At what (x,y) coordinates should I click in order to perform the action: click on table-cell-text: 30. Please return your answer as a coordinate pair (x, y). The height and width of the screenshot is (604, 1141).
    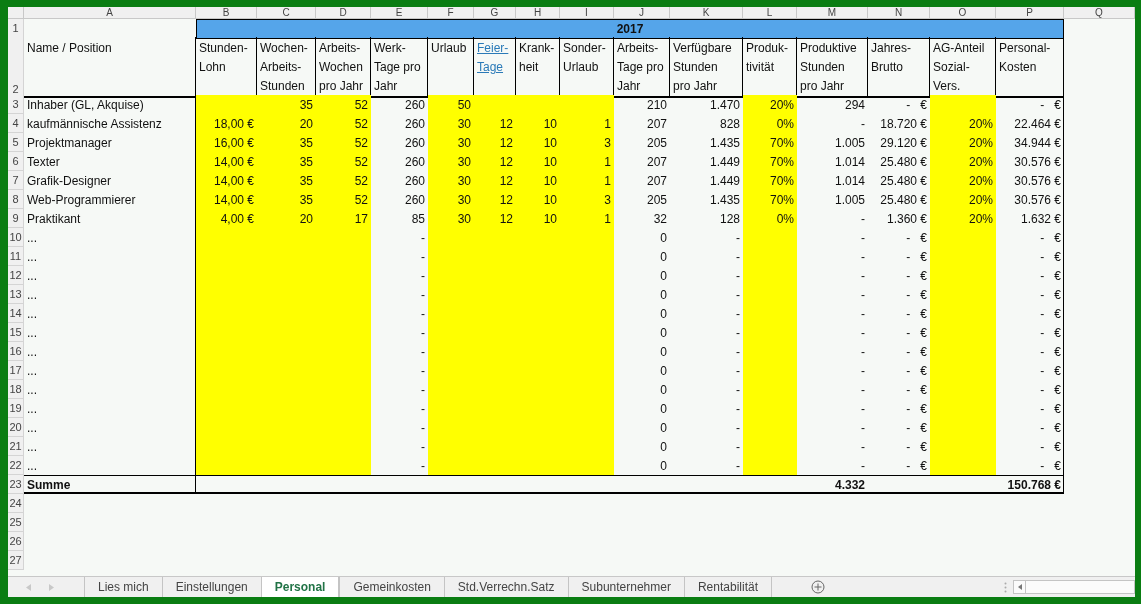
    Looking at the image, I should click on (464, 219).